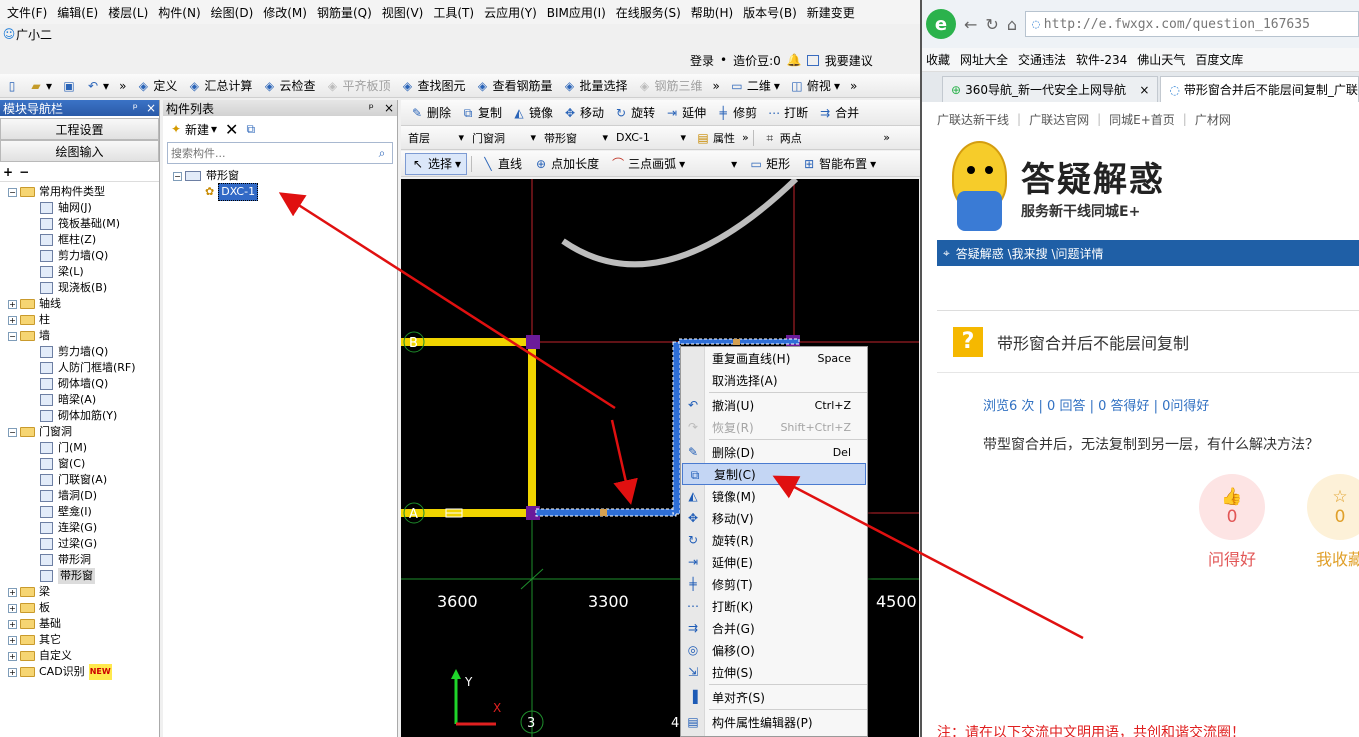 Image resolution: width=1359 pixels, height=737 pixels. Describe the element at coordinates (12, 336) in the screenshot. I see `tree-toggle: −` at that location.